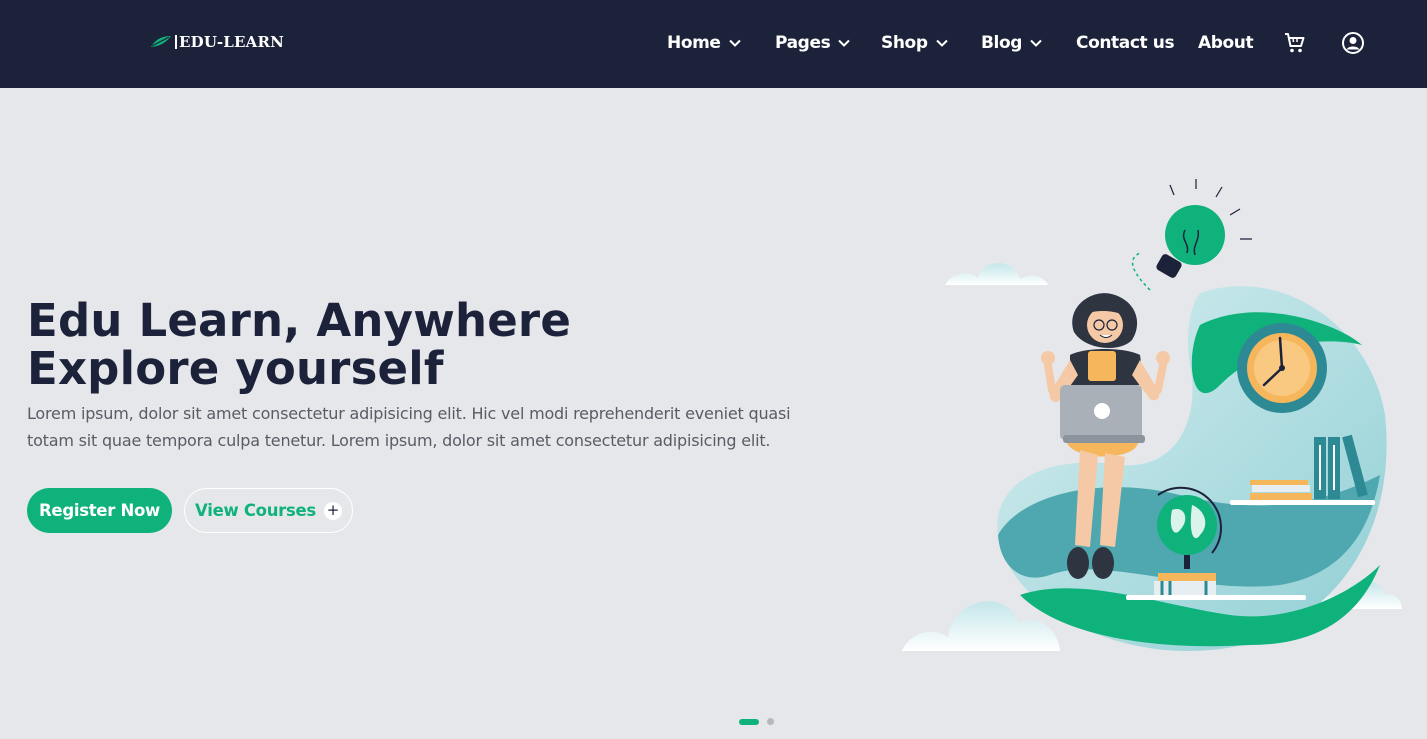 Image resolution: width=1427 pixels, height=739 pixels. I want to click on nav-blog: Blog, so click(1012, 43).